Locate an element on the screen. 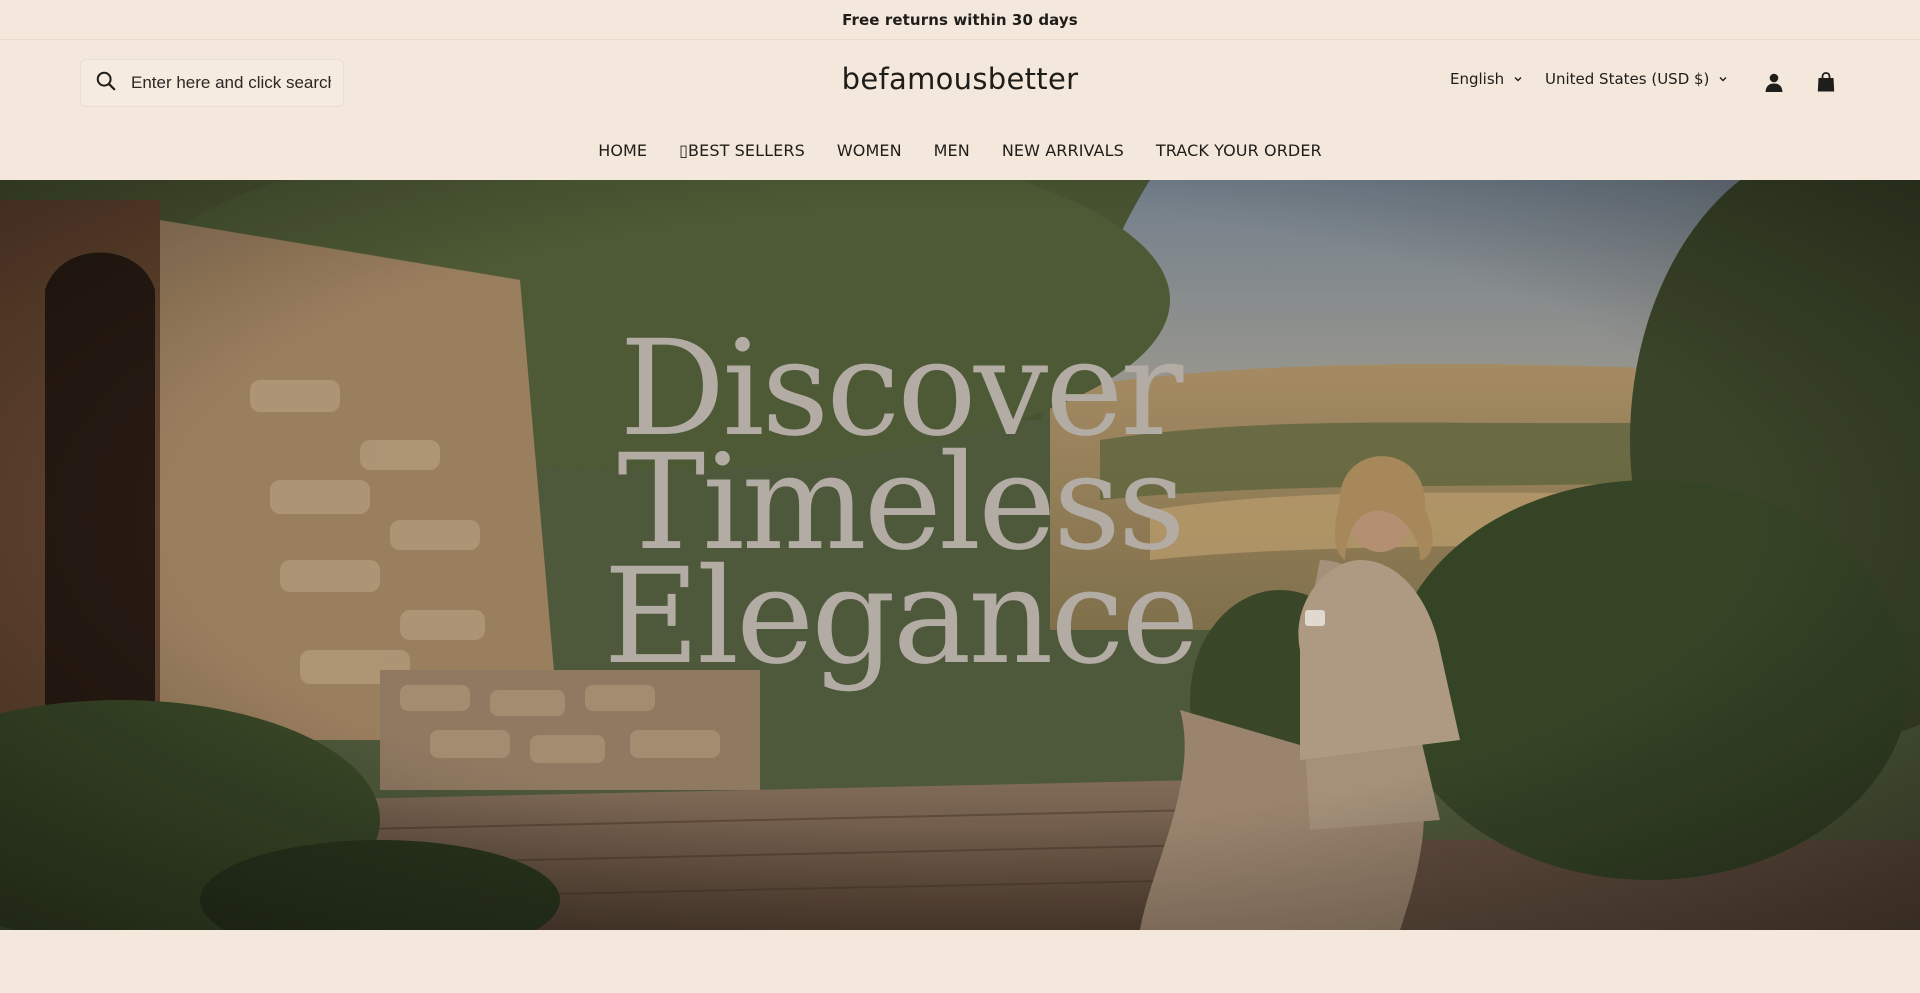  account-button is located at coordinates (1774, 82).